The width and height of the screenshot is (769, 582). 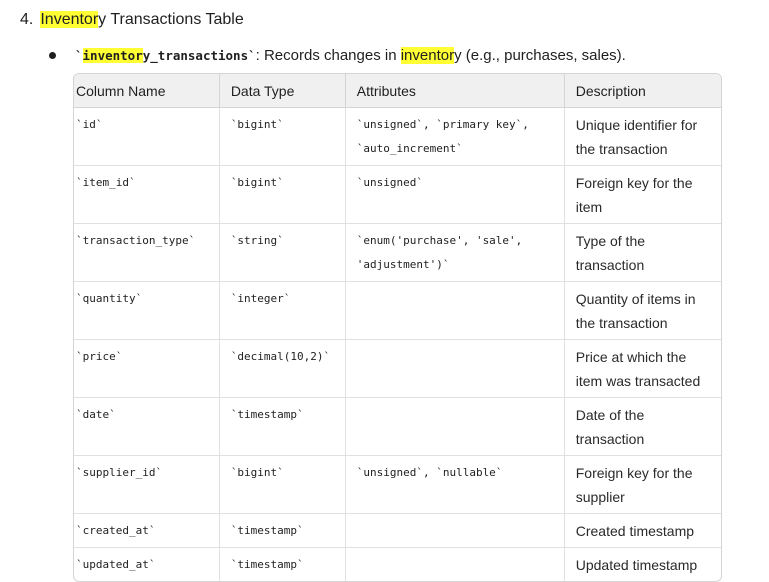 What do you see at coordinates (455, 91) in the screenshot?
I see `header-attributes: Attributes` at bounding box center [455, 91].